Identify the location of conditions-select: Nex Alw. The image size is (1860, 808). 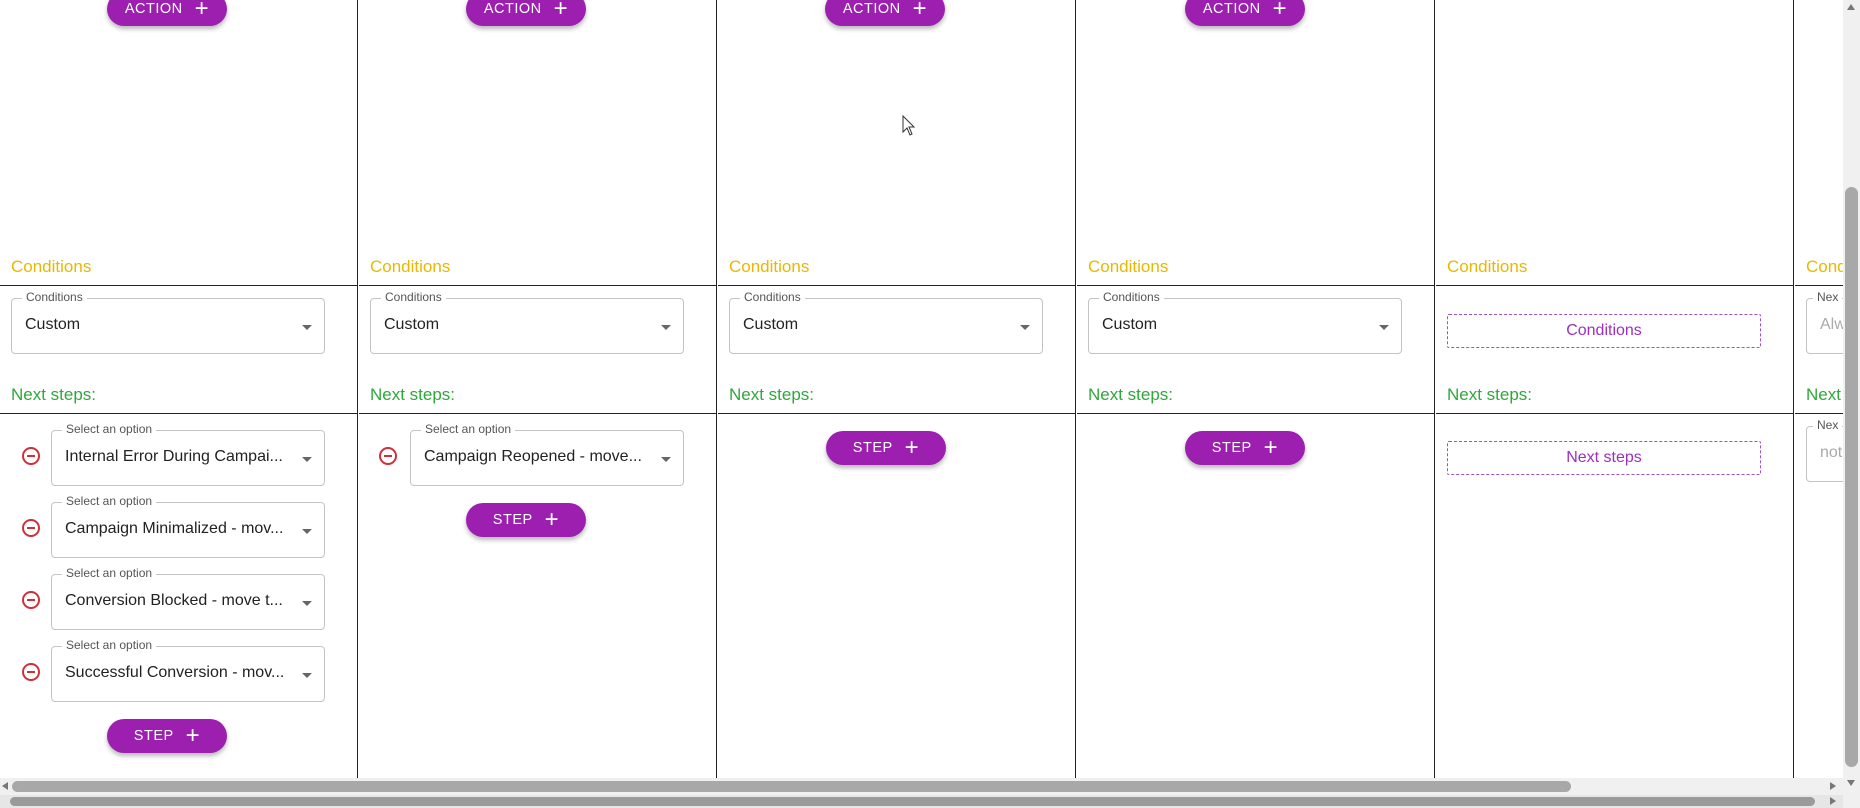
(1824, 322).